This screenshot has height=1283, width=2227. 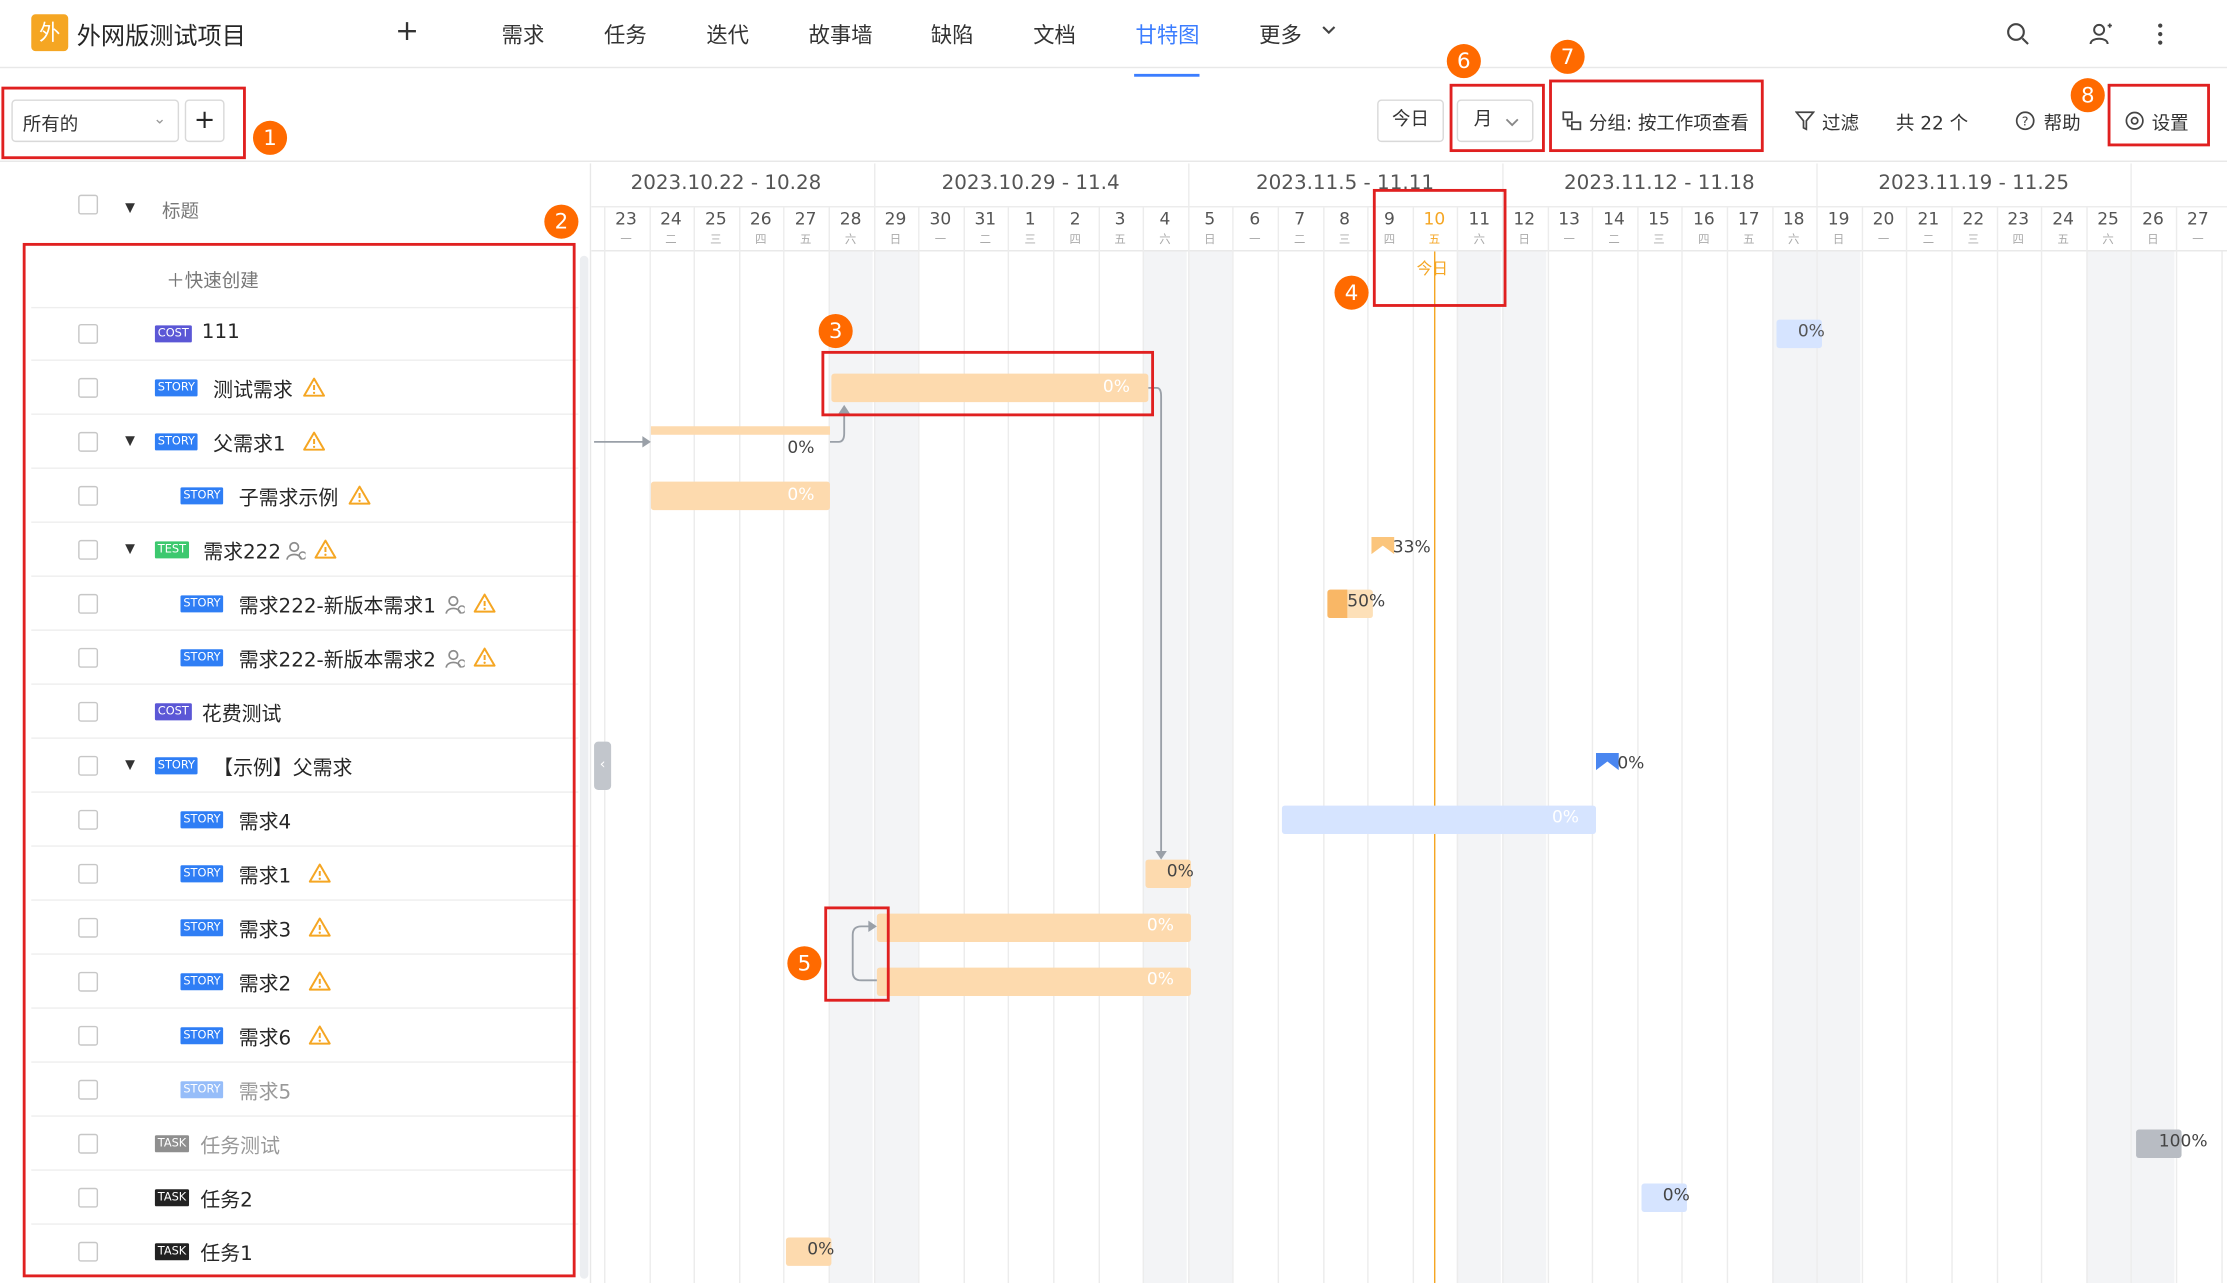 What do you see at coordinates (584, 767) in the screenshot?
I see `list-scrollbar` at bounding box center [584, 767].